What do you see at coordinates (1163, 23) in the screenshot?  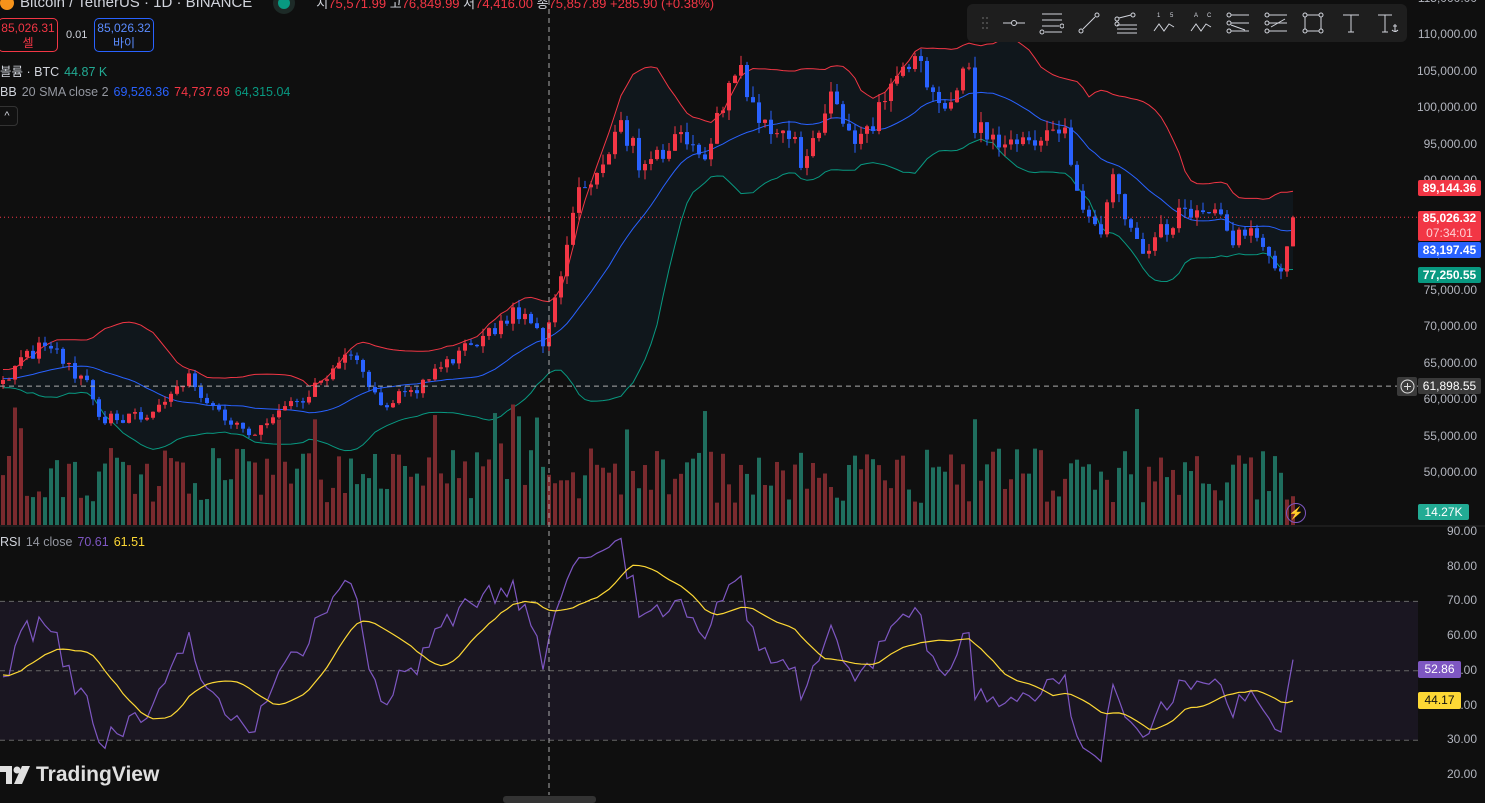 I see `elliott-wave-tool-icon: 15` at bounding box center [1163, 23].